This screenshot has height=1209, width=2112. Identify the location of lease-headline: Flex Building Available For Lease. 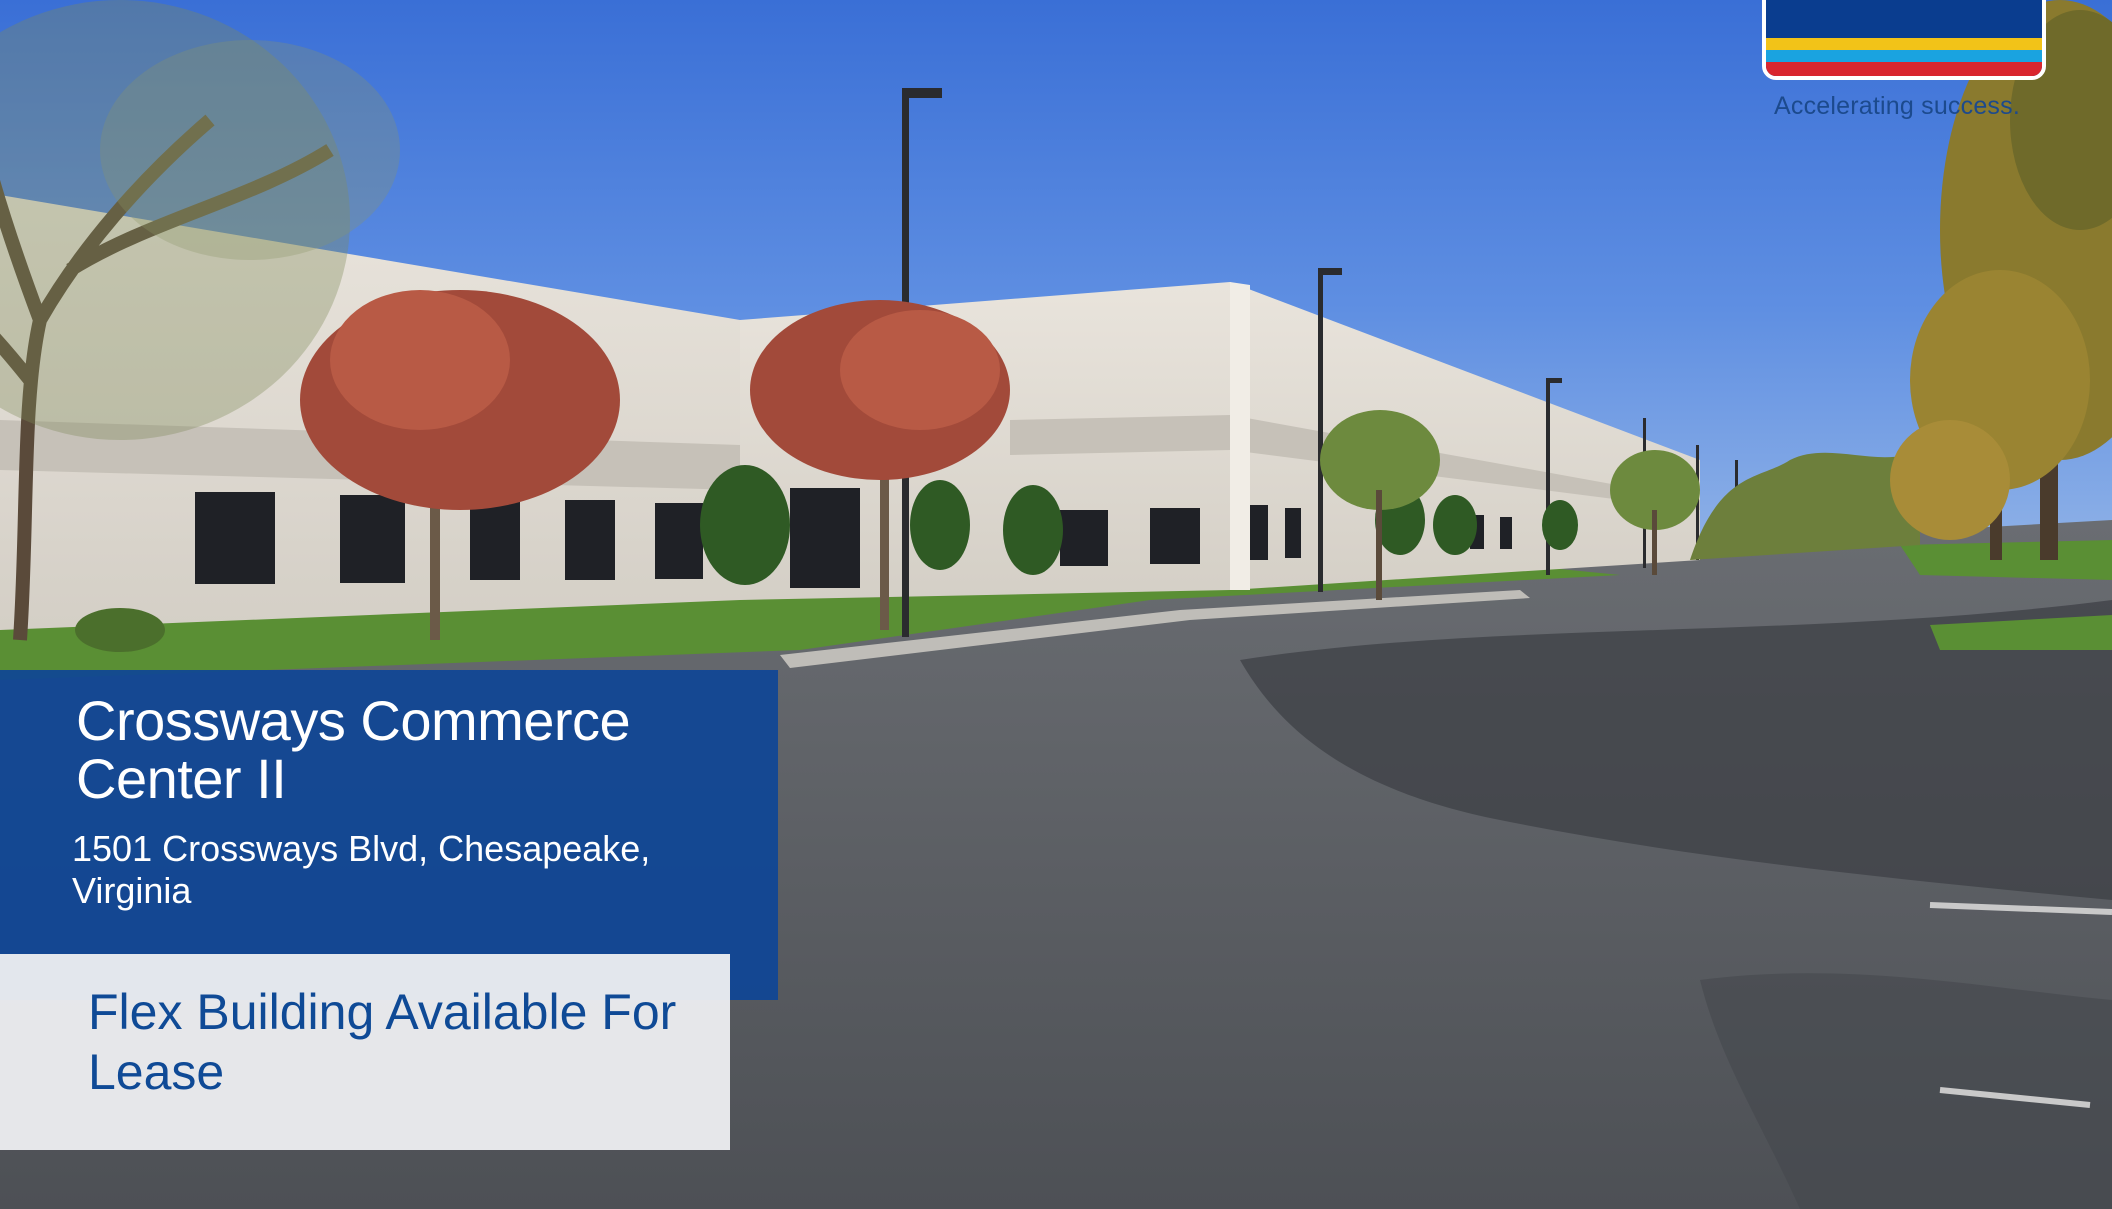
(382, 1042).